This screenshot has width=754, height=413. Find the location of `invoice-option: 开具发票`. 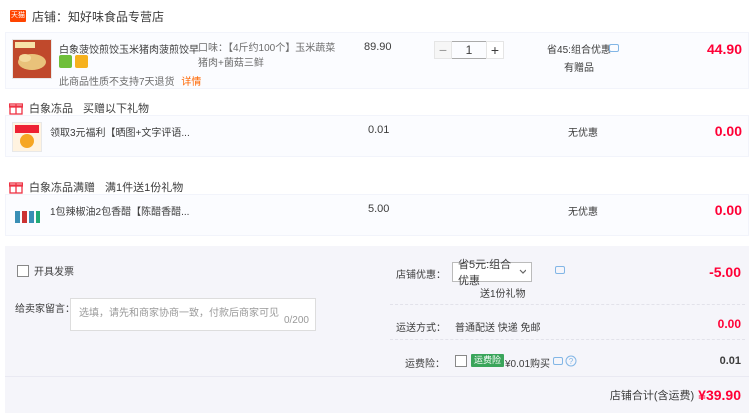

invoice-option: 开具发票 is located at coordinates (45, 270).